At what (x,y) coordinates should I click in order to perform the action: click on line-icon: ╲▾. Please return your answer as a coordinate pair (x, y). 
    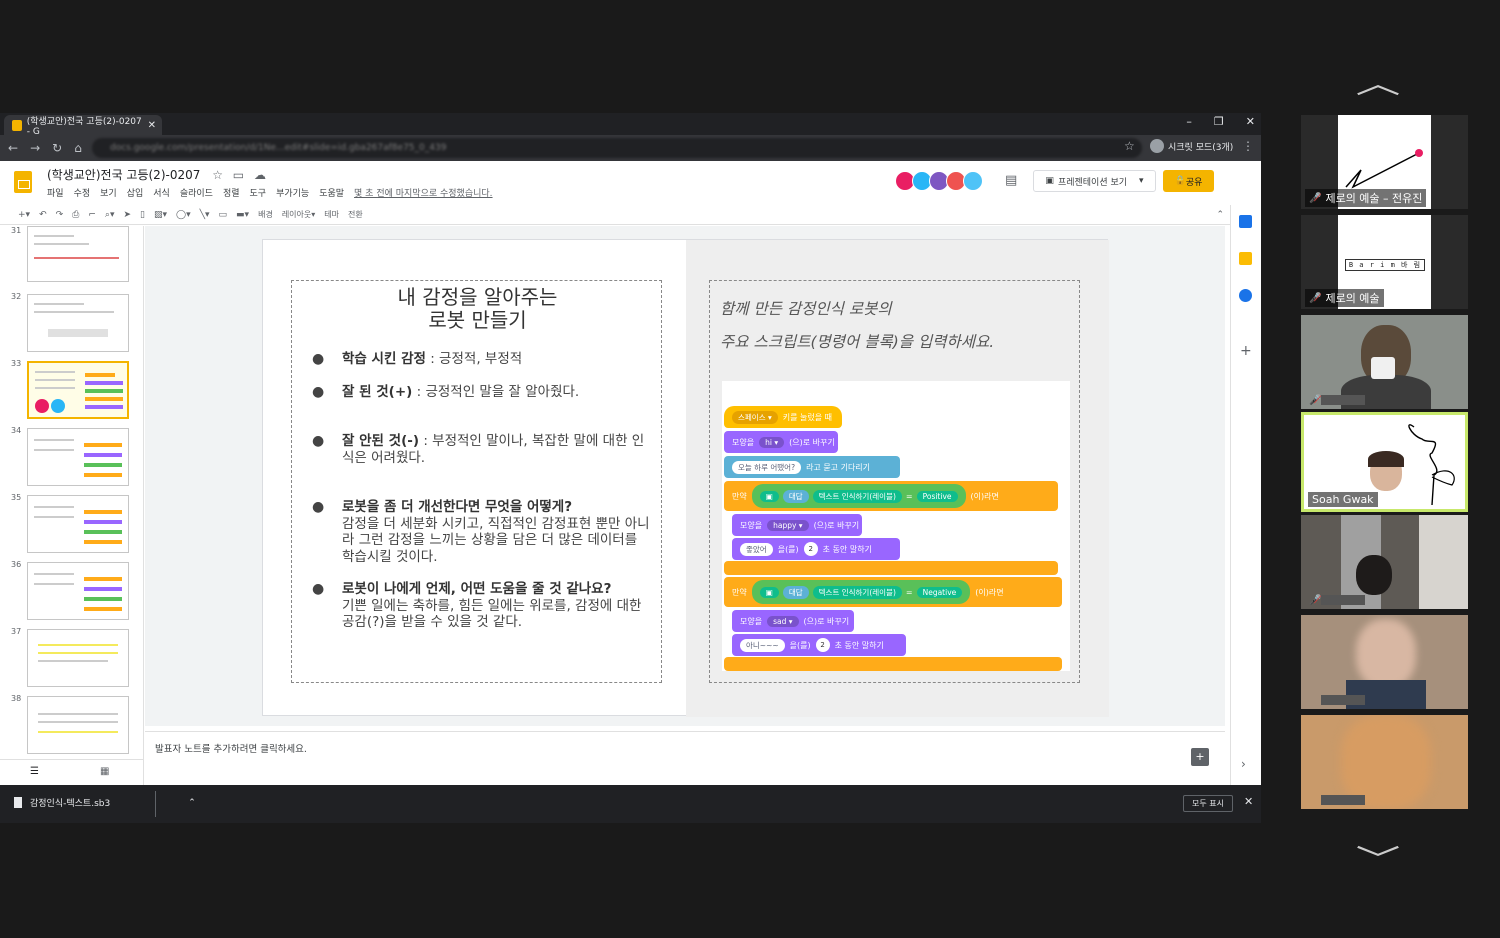
    Looking at the image, I should click on (205, 215).